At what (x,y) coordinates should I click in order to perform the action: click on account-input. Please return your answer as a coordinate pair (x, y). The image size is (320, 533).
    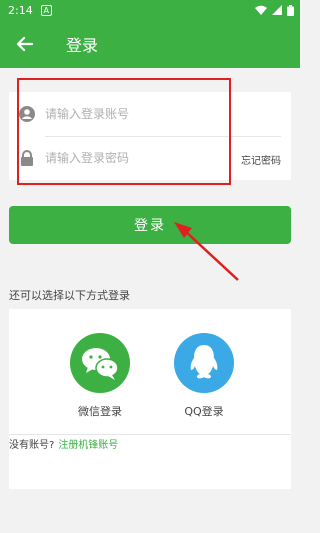
    Looking at the image, I should click on (130, 114).